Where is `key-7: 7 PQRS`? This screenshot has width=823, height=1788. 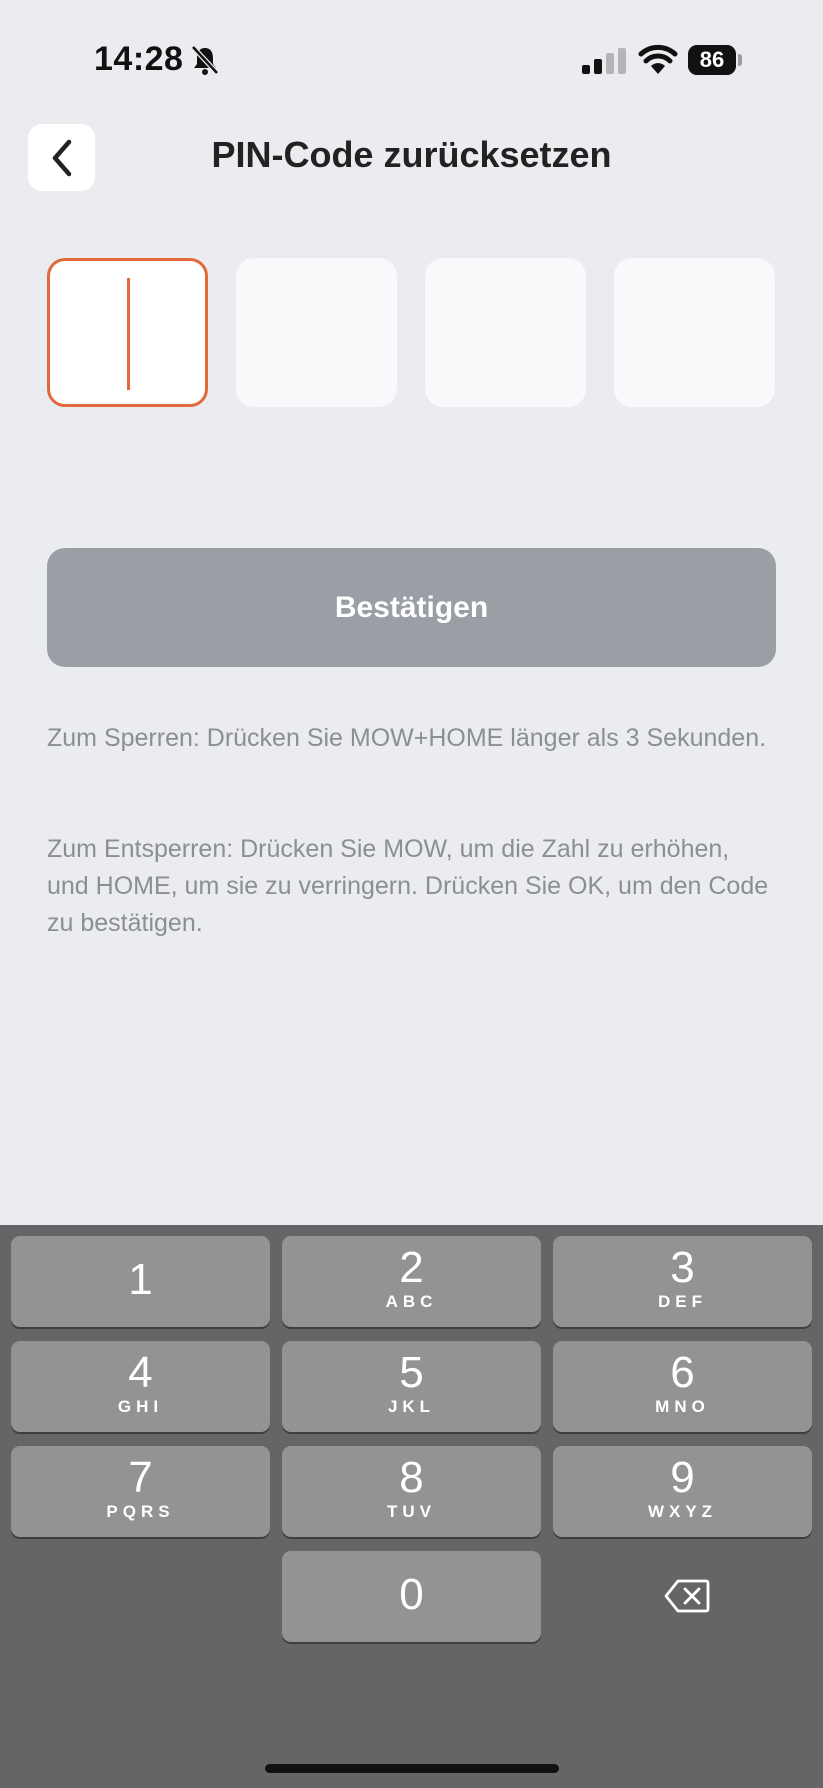
key-7: 7 PQRS is located at coordinates (140, 1491).